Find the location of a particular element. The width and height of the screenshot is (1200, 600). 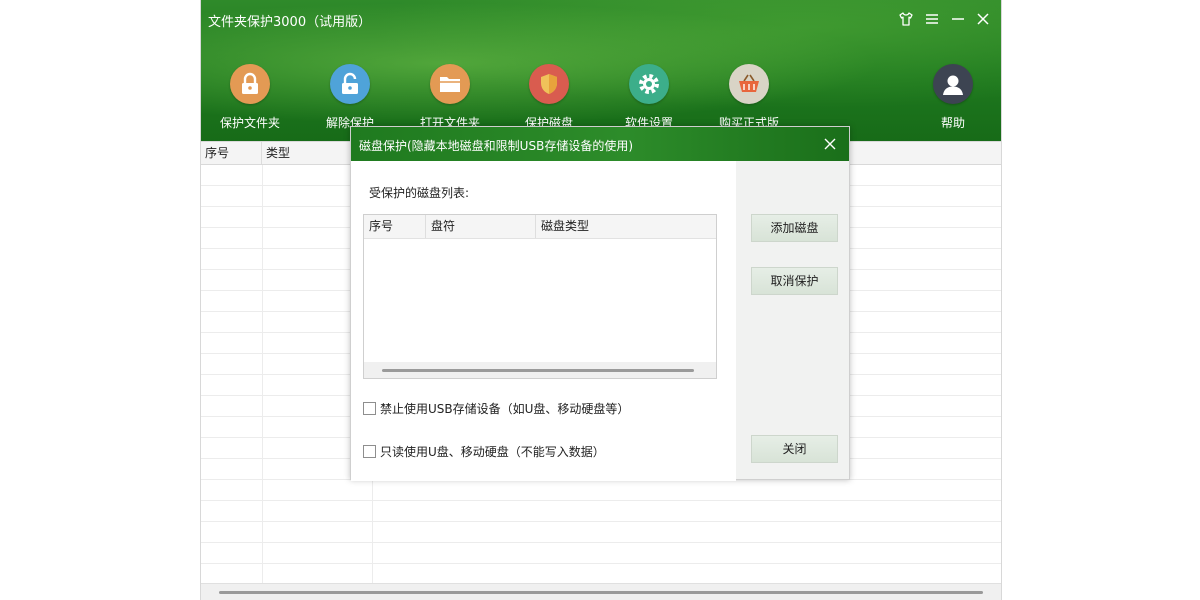

folder-icon is located at coordinates (450, 84).